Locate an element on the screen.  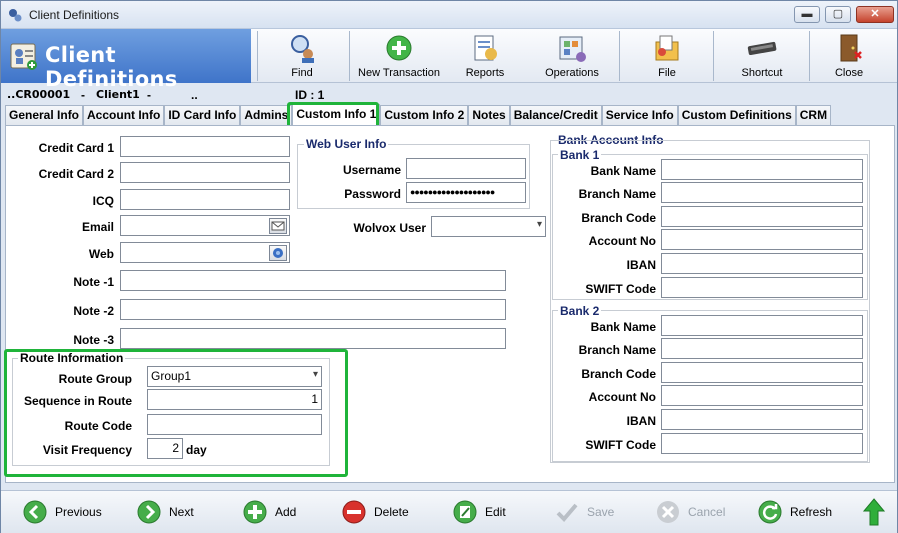
icq-input is located at coordinates (205, 199).